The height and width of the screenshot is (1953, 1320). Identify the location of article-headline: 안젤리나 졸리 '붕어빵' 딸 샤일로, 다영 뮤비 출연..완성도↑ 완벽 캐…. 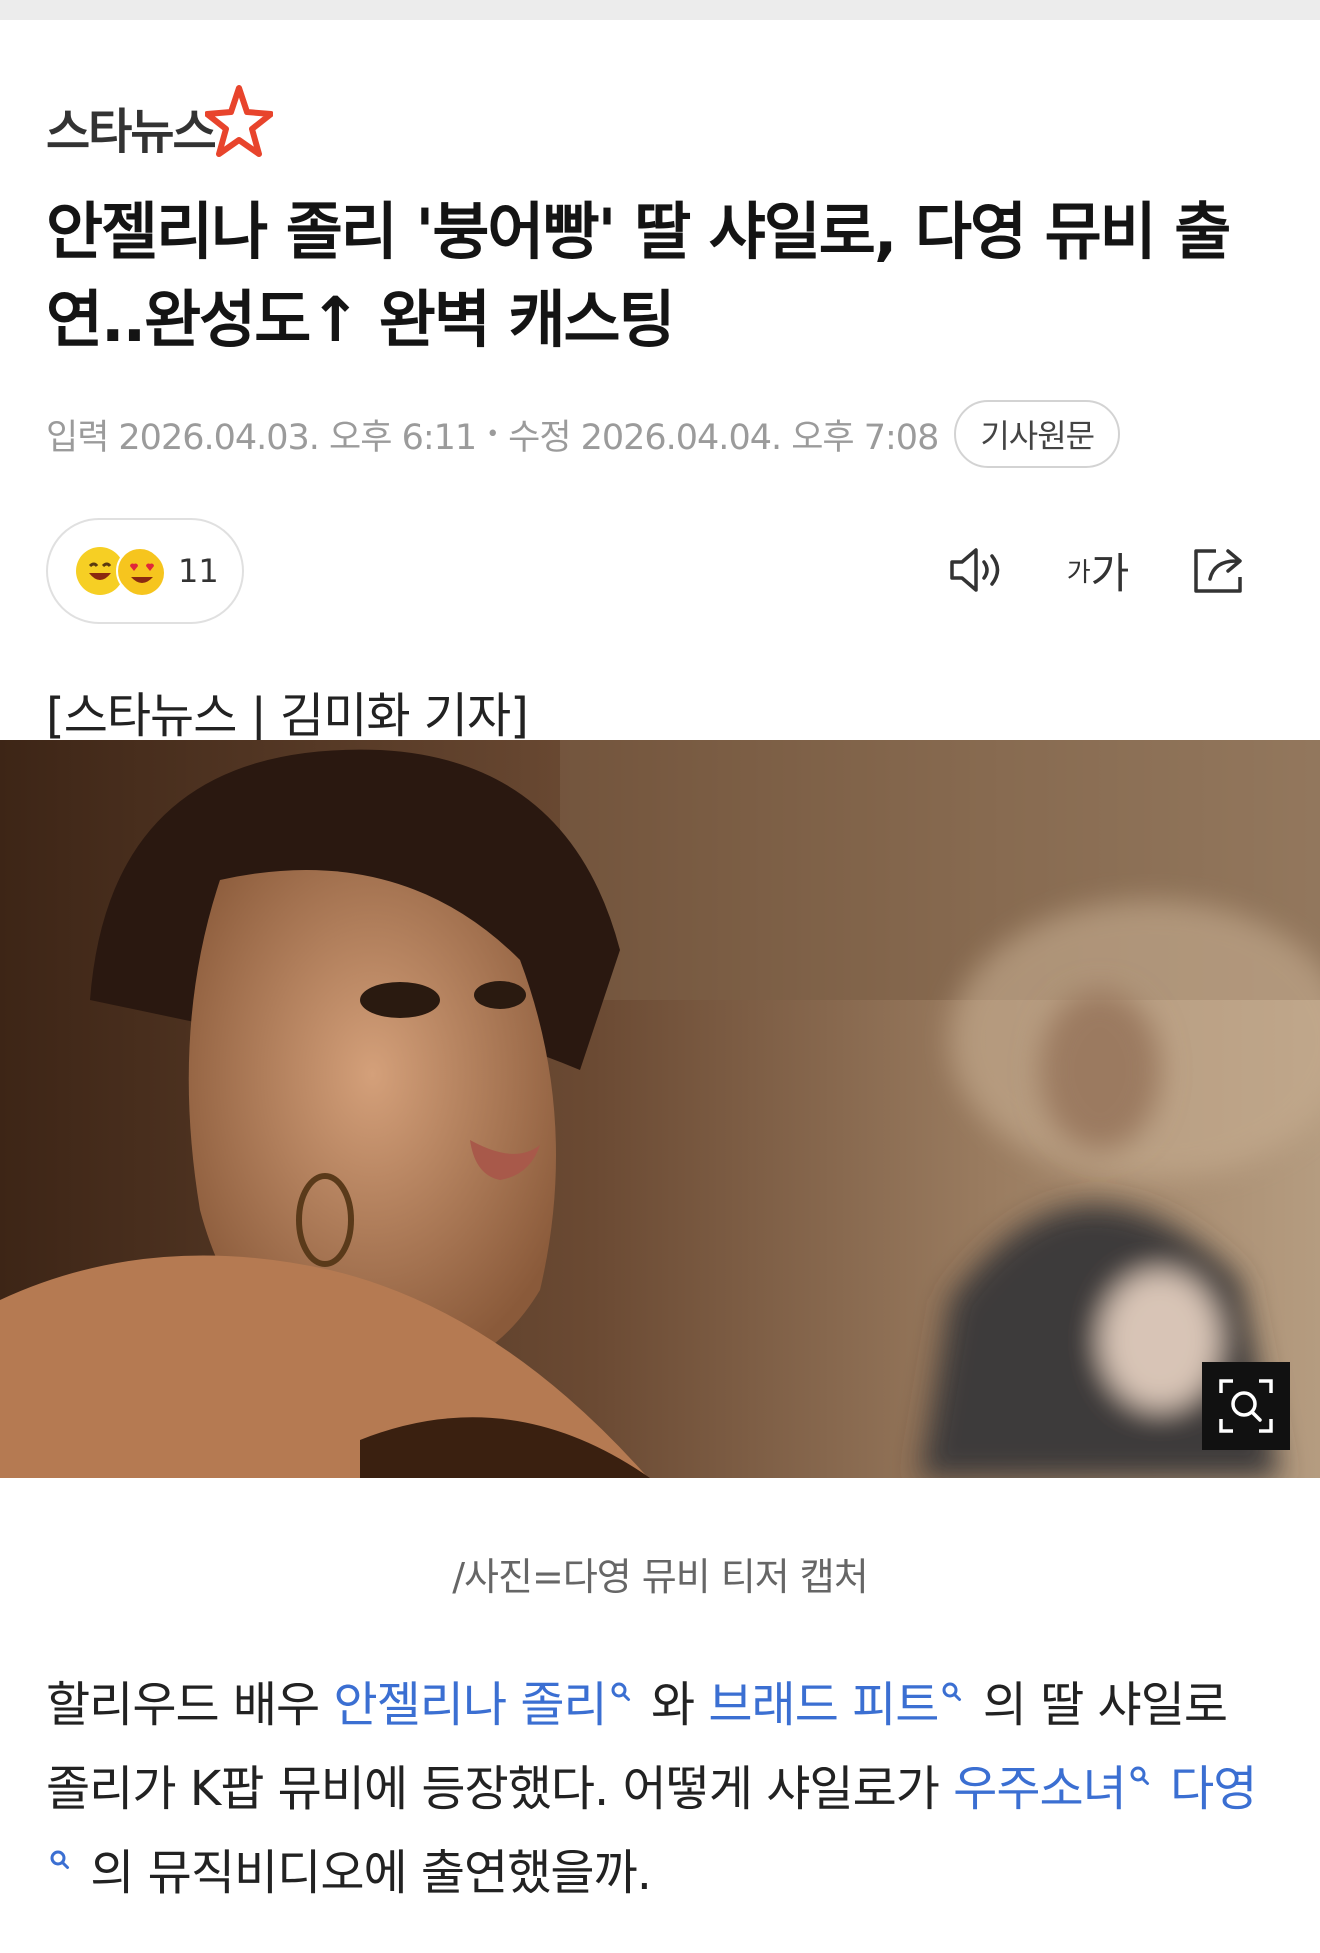
(638, 275).